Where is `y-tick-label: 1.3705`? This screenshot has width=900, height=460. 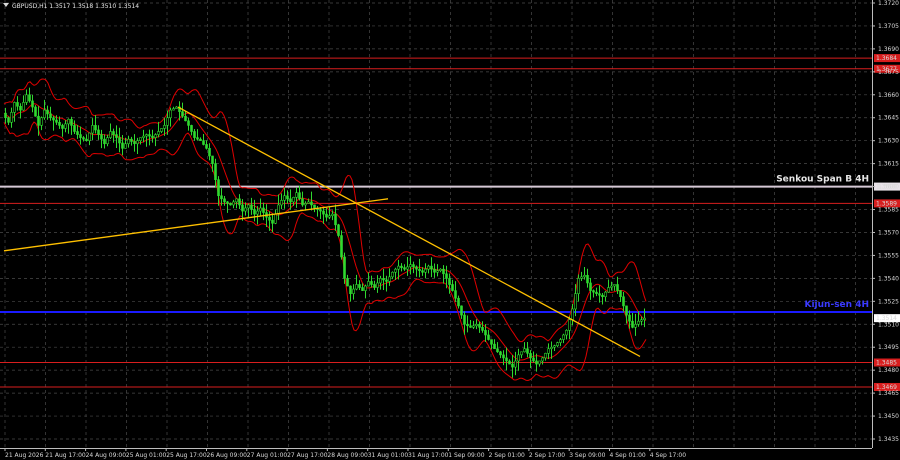
y-tick-label: 1.3705 is located at coordinates (888, 26).